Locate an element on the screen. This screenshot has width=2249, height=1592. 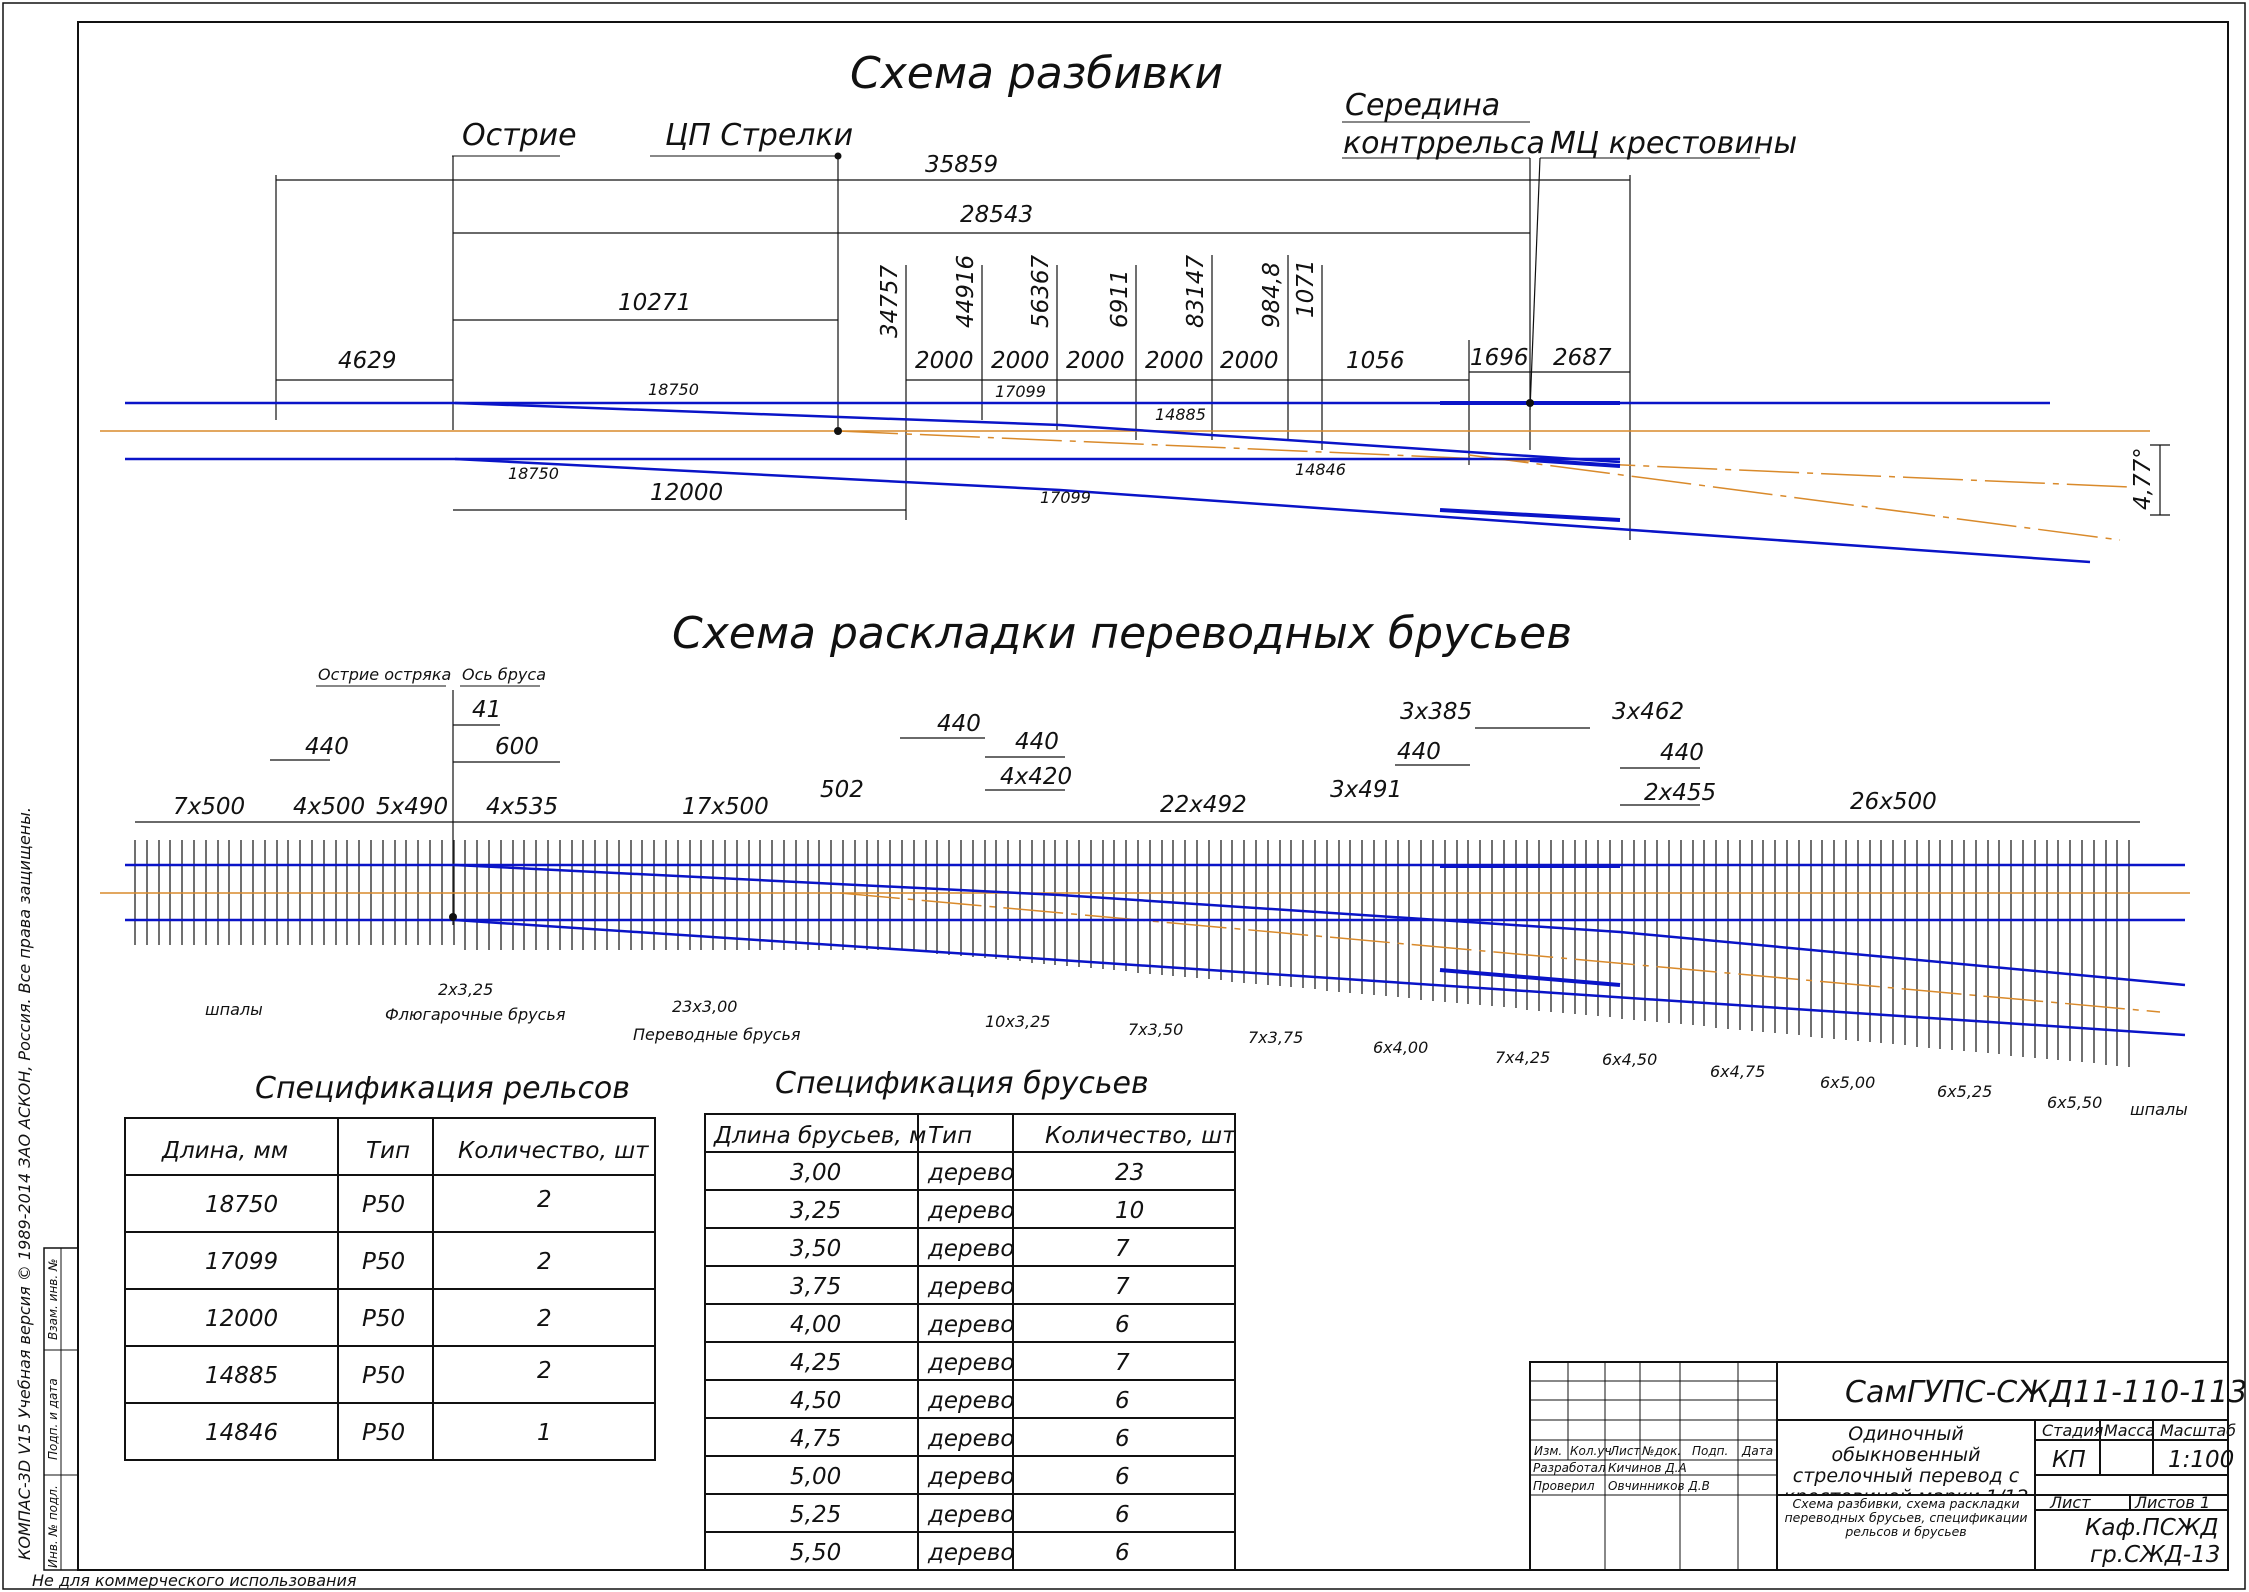
count-sleepers-right: шпалы is located at coordinates (2159, 1109).